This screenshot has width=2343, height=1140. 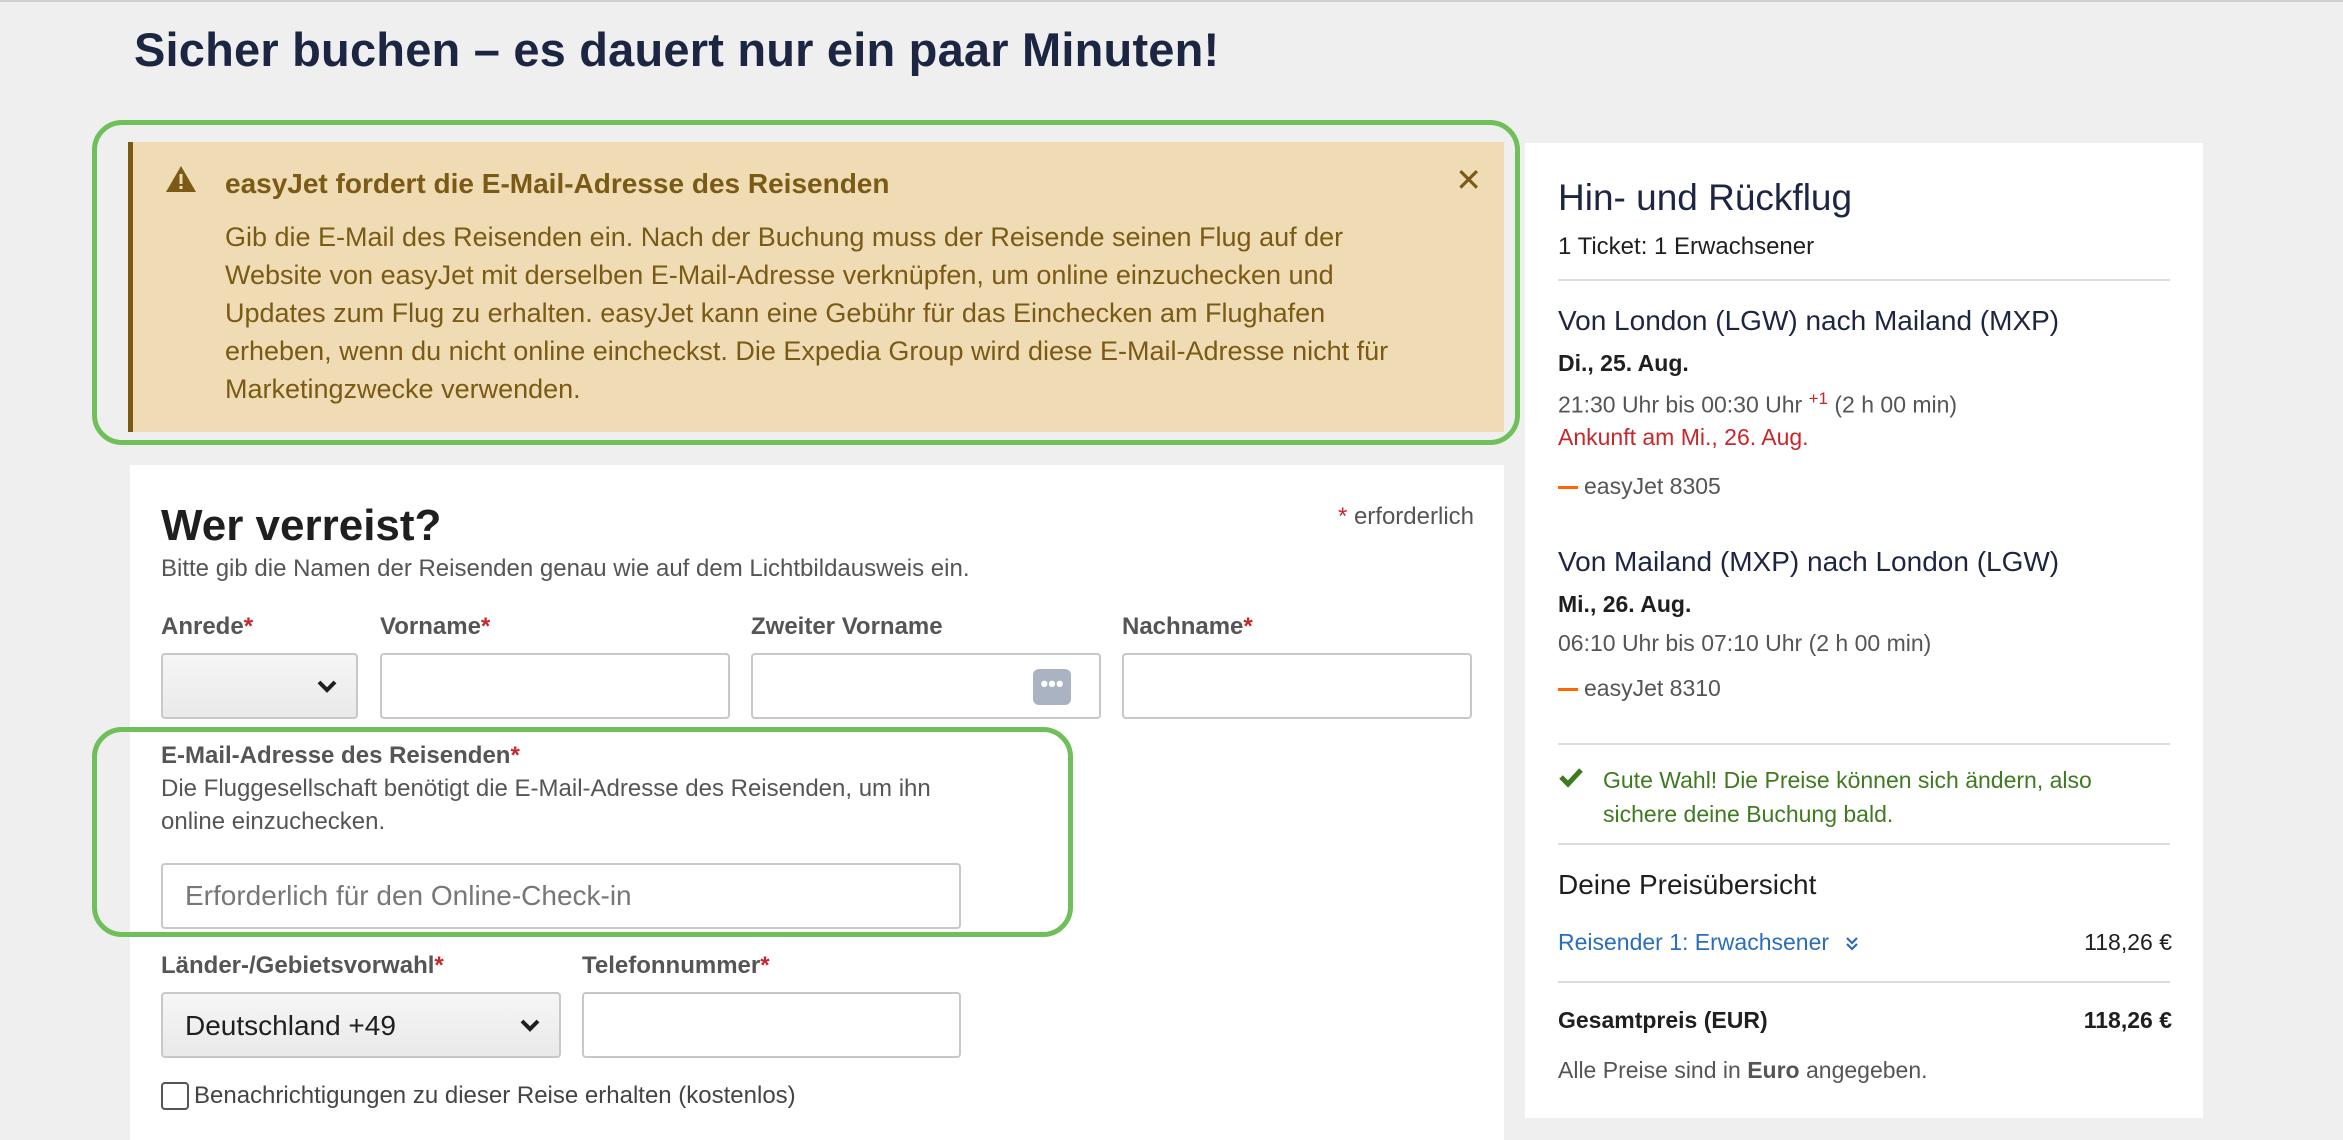 What do you see at coordinates (1183, 626) in the screenshot?
I see `lastname-label-text: Nachname` at bounding box center [1183, 626].